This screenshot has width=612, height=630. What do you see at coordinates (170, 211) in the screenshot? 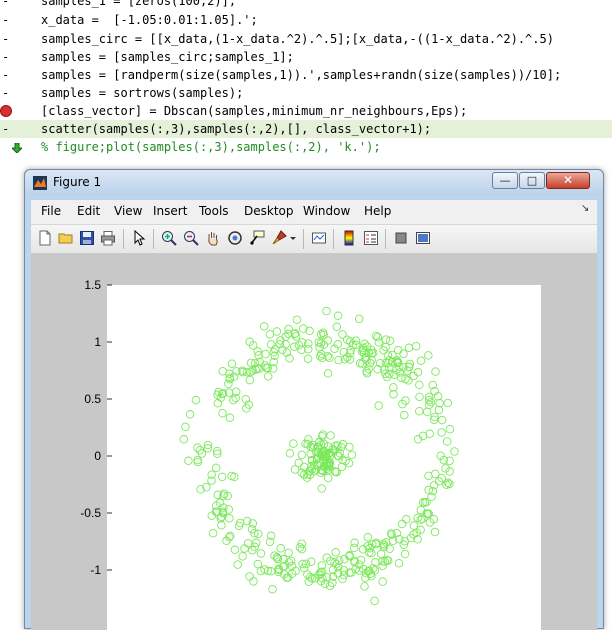
I see `menu-insert: Insert` at bounding box center [170, 211].